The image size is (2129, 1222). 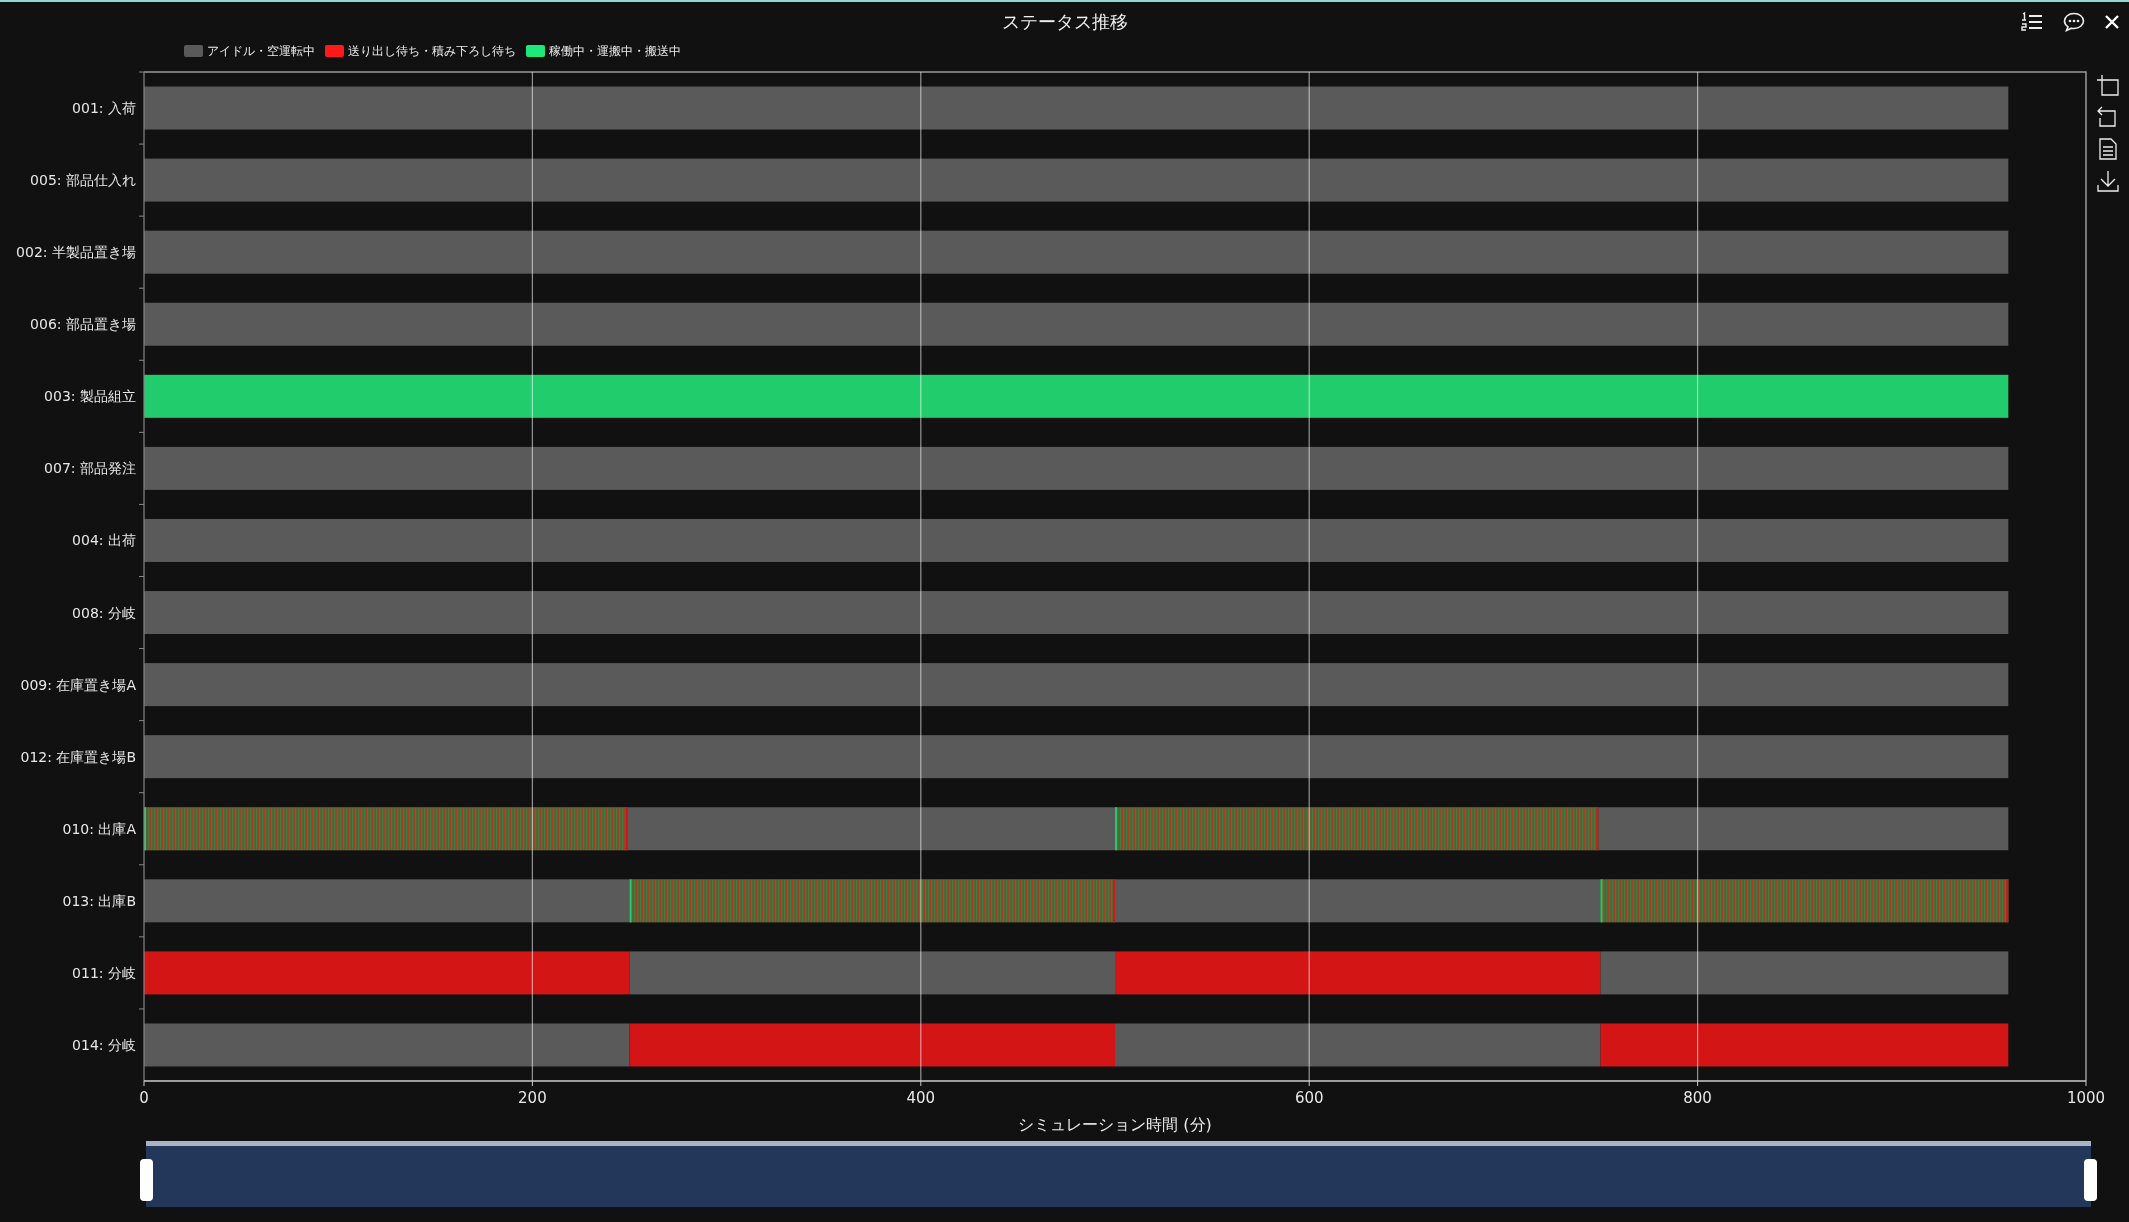 I want to click on tick-label: 200, so click(x=532, y=1098).